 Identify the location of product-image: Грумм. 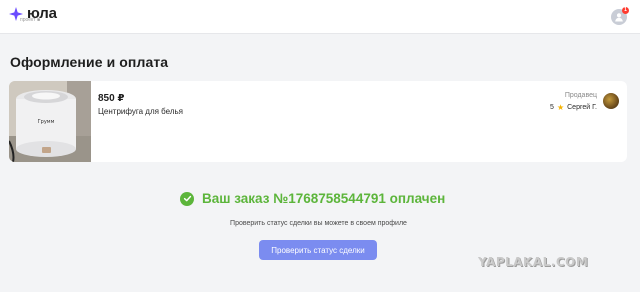
(50, 121).